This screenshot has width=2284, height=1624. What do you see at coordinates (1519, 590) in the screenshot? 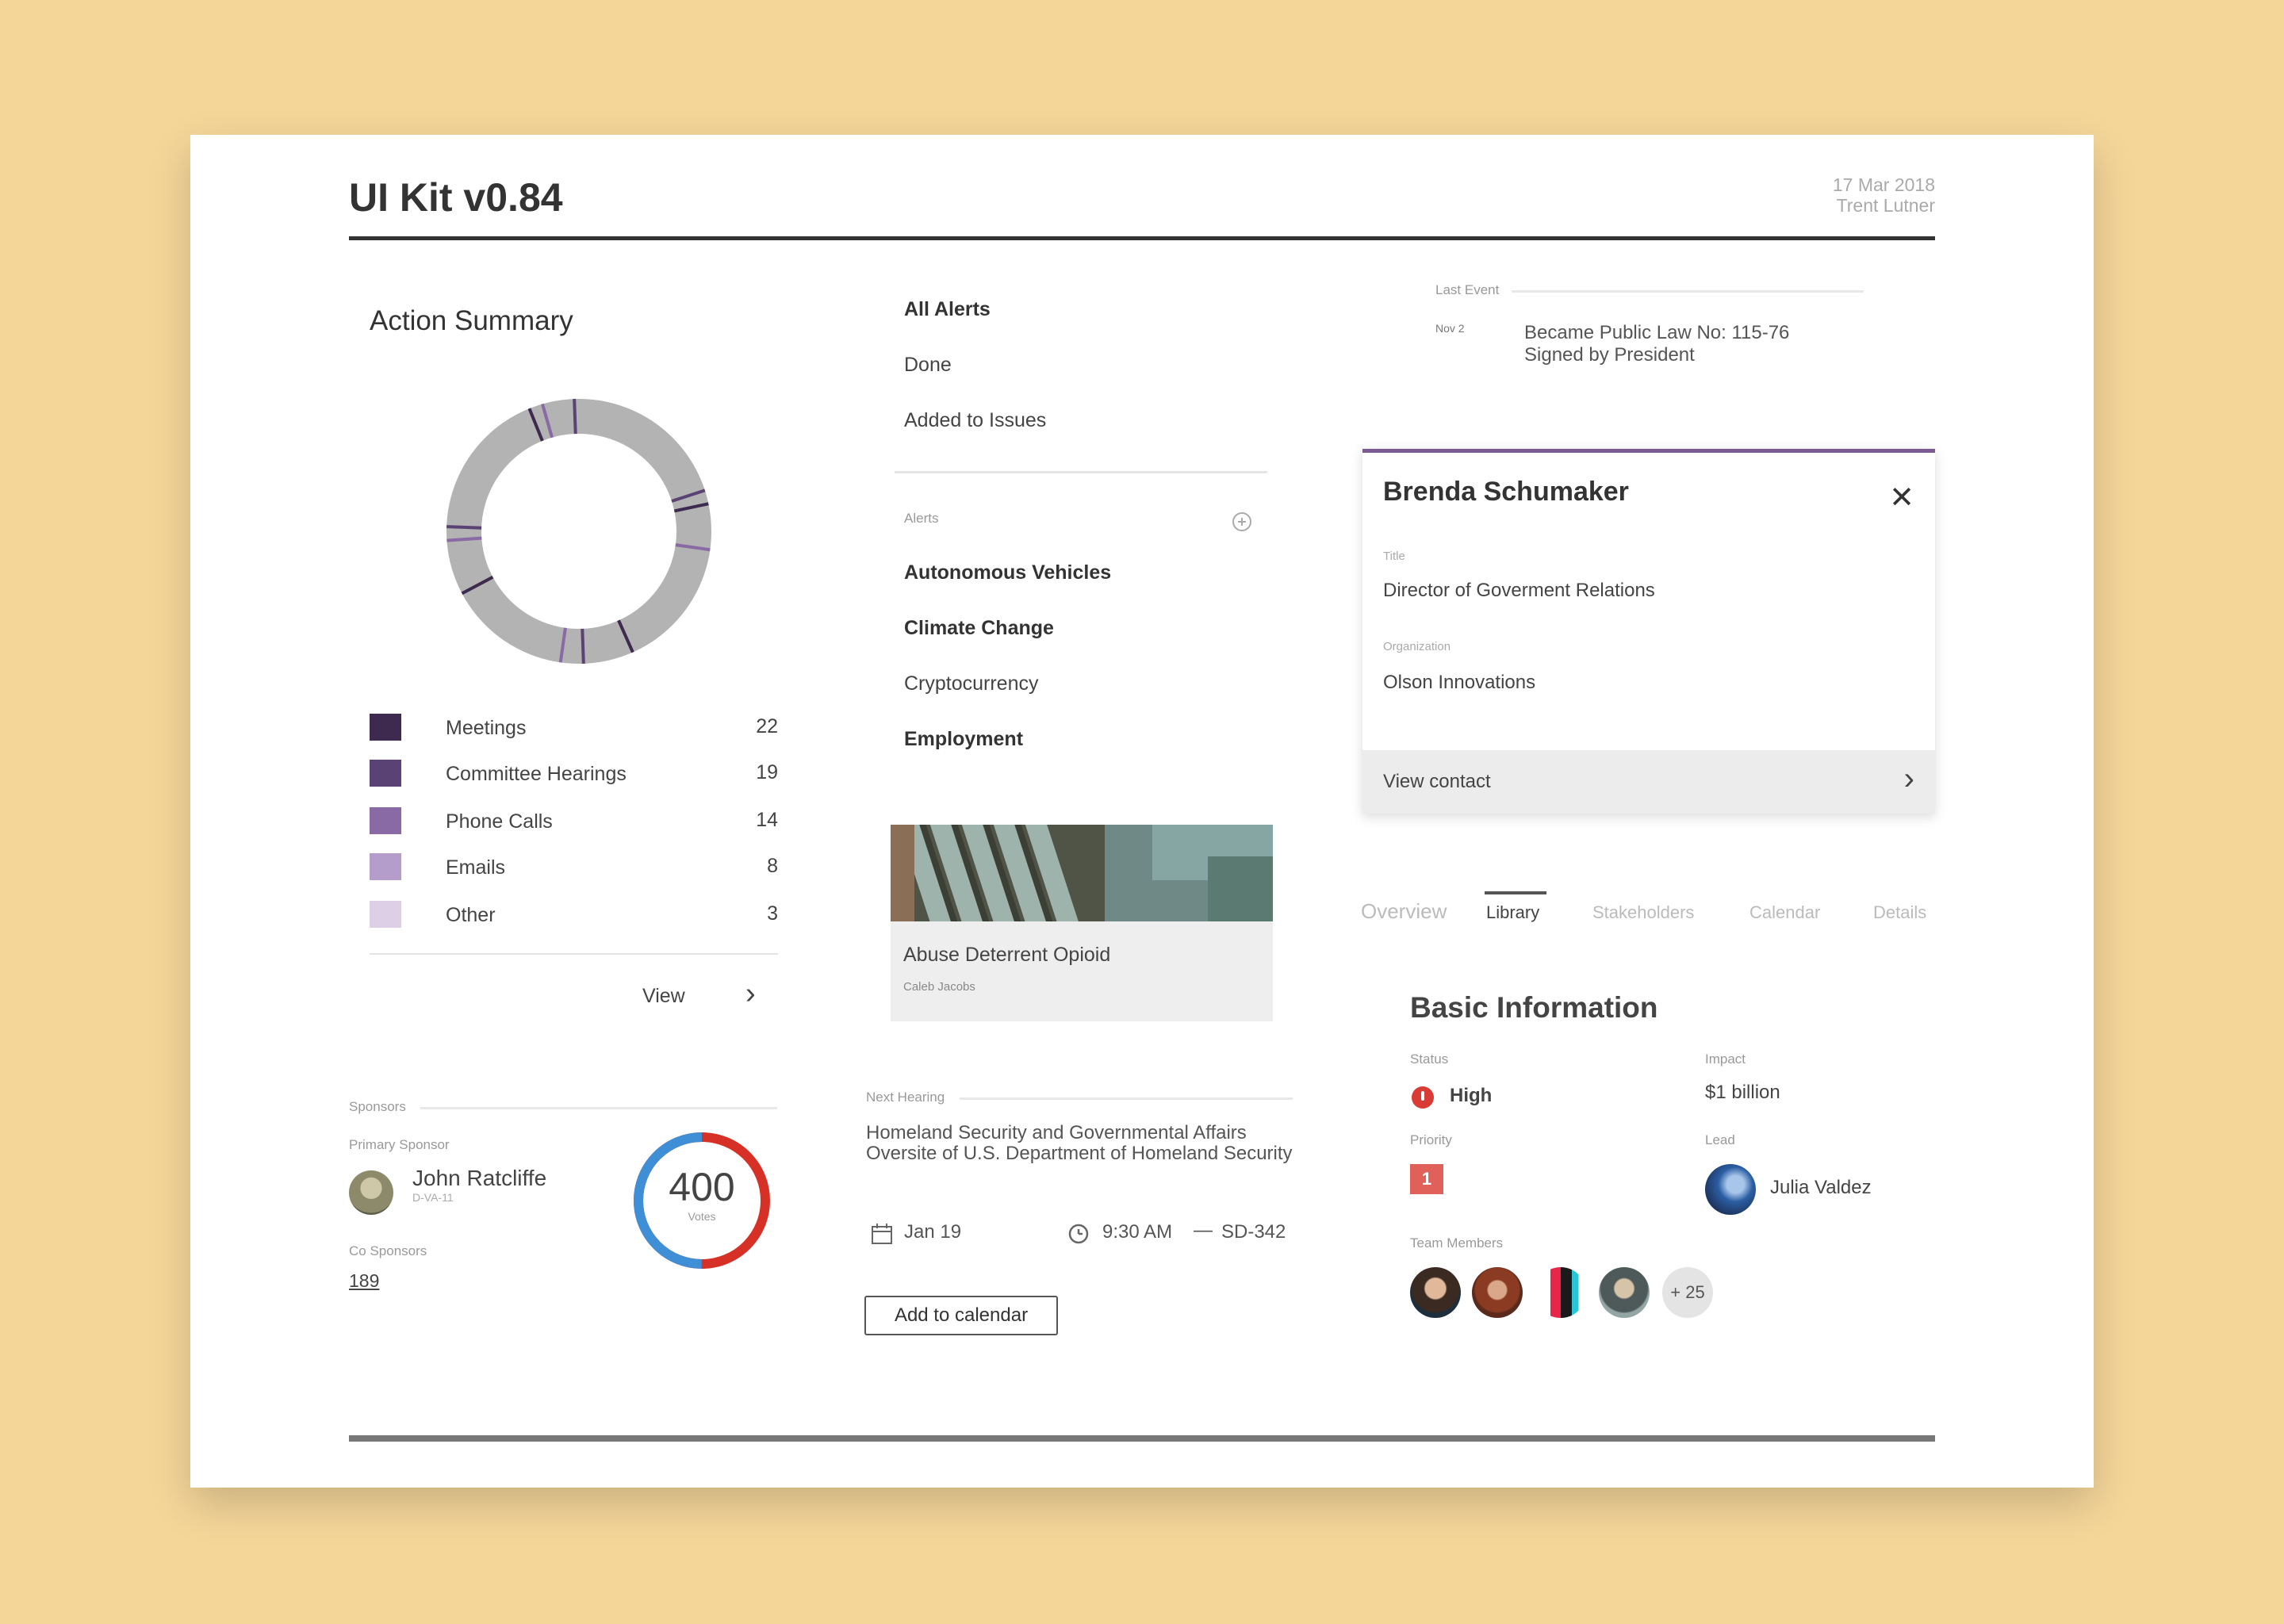
I see `contact-title-value: Director of Goverment Relations` at bounding box center [1519, 590].